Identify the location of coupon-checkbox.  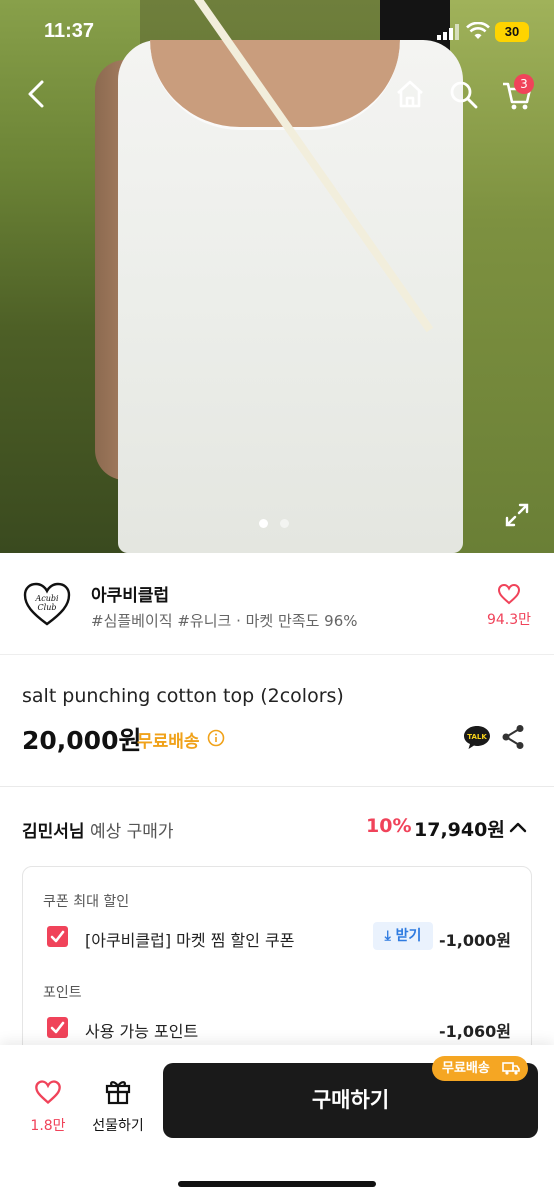
(57, 936).